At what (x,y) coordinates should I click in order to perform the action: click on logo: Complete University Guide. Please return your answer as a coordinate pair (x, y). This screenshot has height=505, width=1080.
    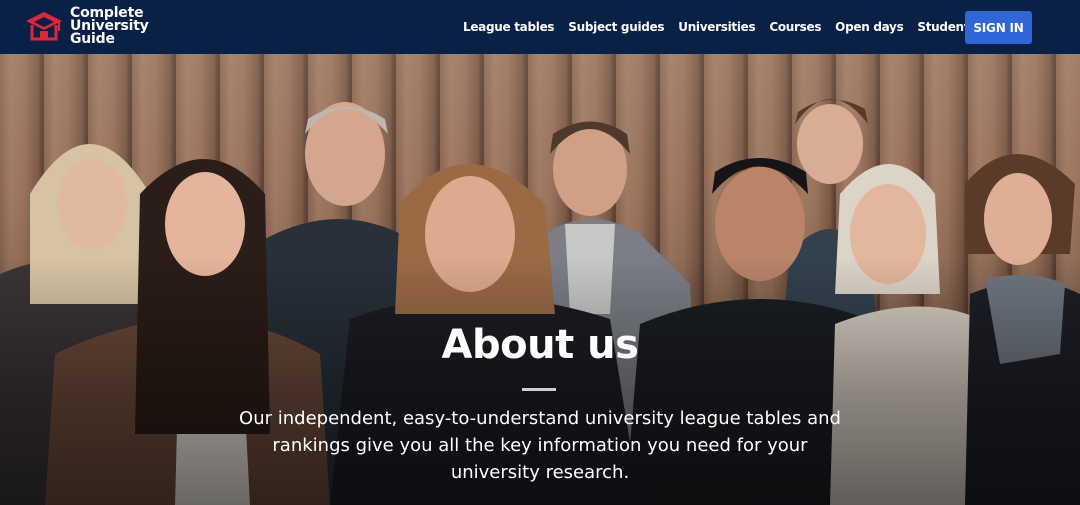
    Looking at the image, I should click on (86, 26).